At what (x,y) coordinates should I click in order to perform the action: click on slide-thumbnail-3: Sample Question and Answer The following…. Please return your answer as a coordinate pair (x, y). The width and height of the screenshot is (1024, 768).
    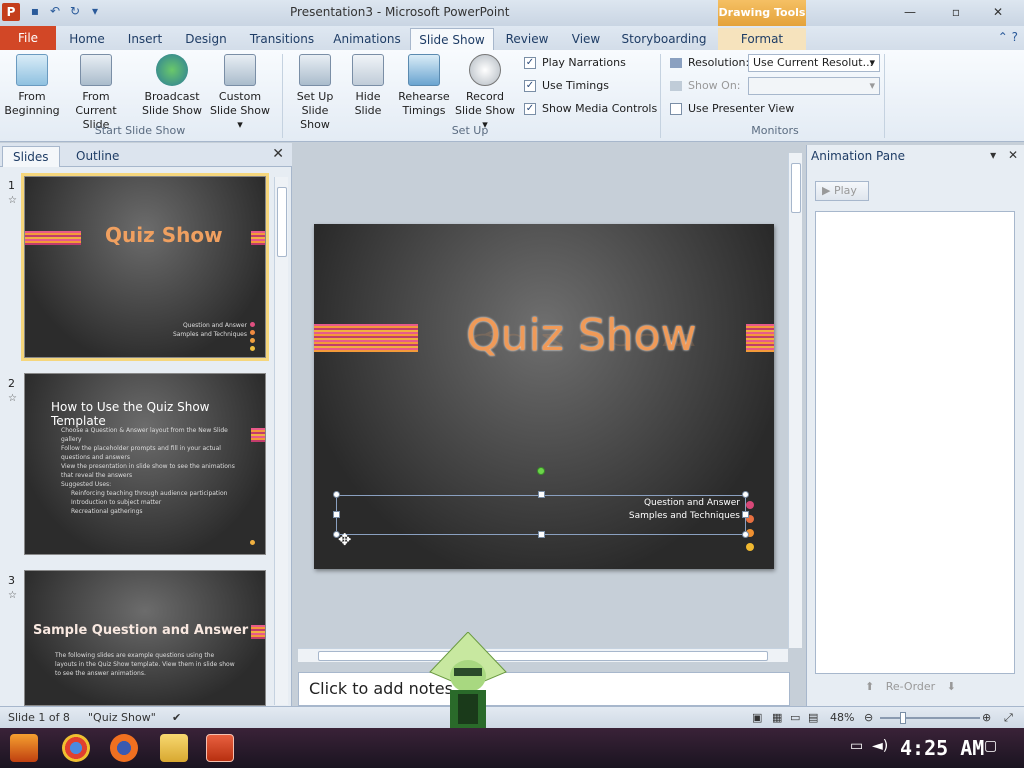
    Looking at the image, I should click on (145, 638).